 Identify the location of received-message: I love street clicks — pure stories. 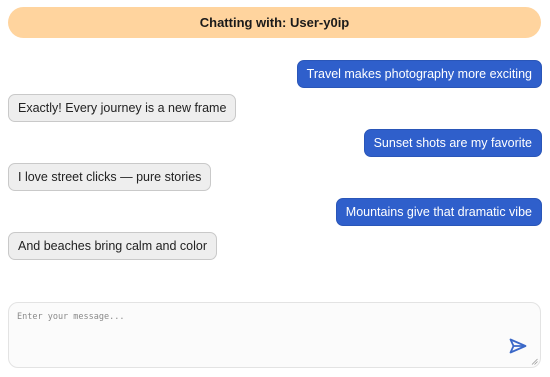
(110, 177).